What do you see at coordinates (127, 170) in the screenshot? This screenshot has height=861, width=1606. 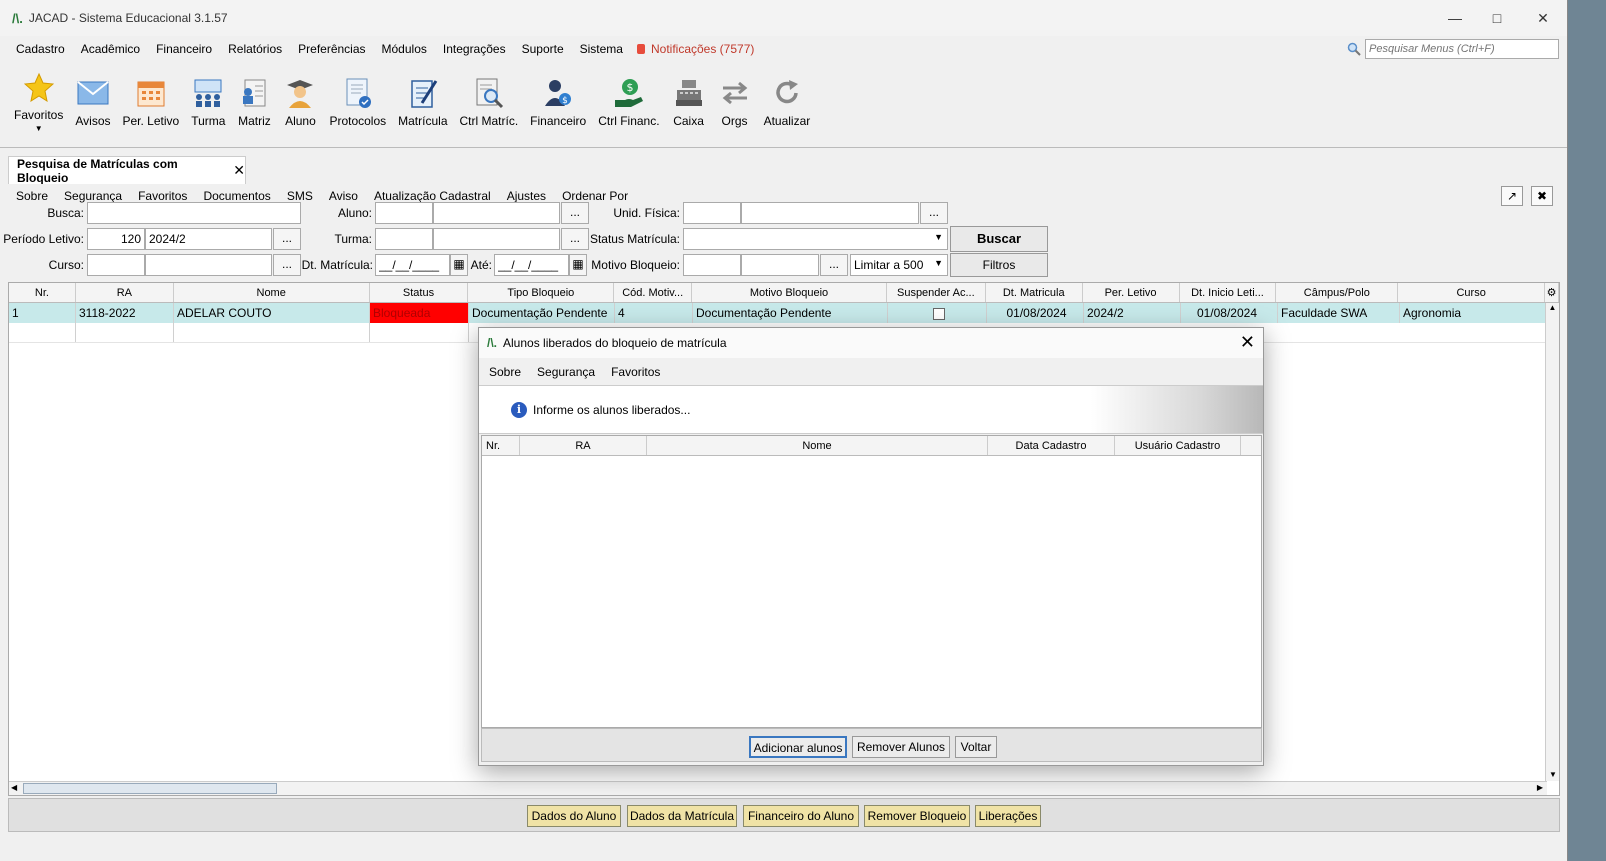 I see `tab-pesquisa-matriculas: Pesquisa de Matrículas com Bloqueio ✕` at bounding box center [127, 170].